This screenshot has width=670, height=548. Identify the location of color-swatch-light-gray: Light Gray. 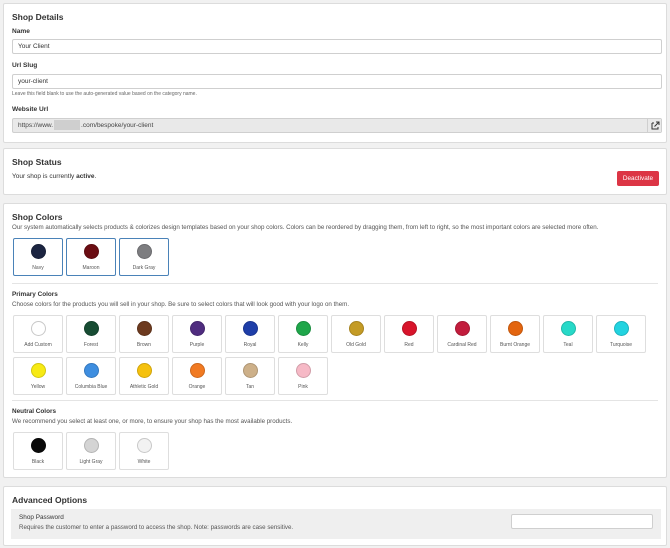
(91, 451).